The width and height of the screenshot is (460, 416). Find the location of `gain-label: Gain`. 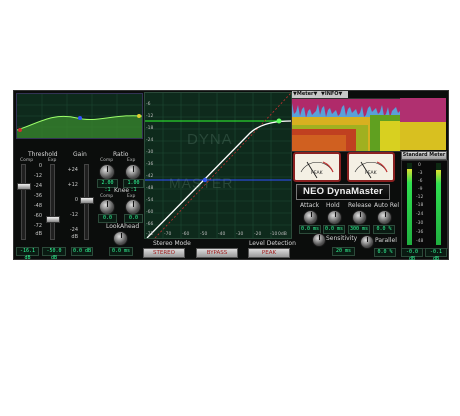

gain-label: Gain is located at coordinates (80, 154).